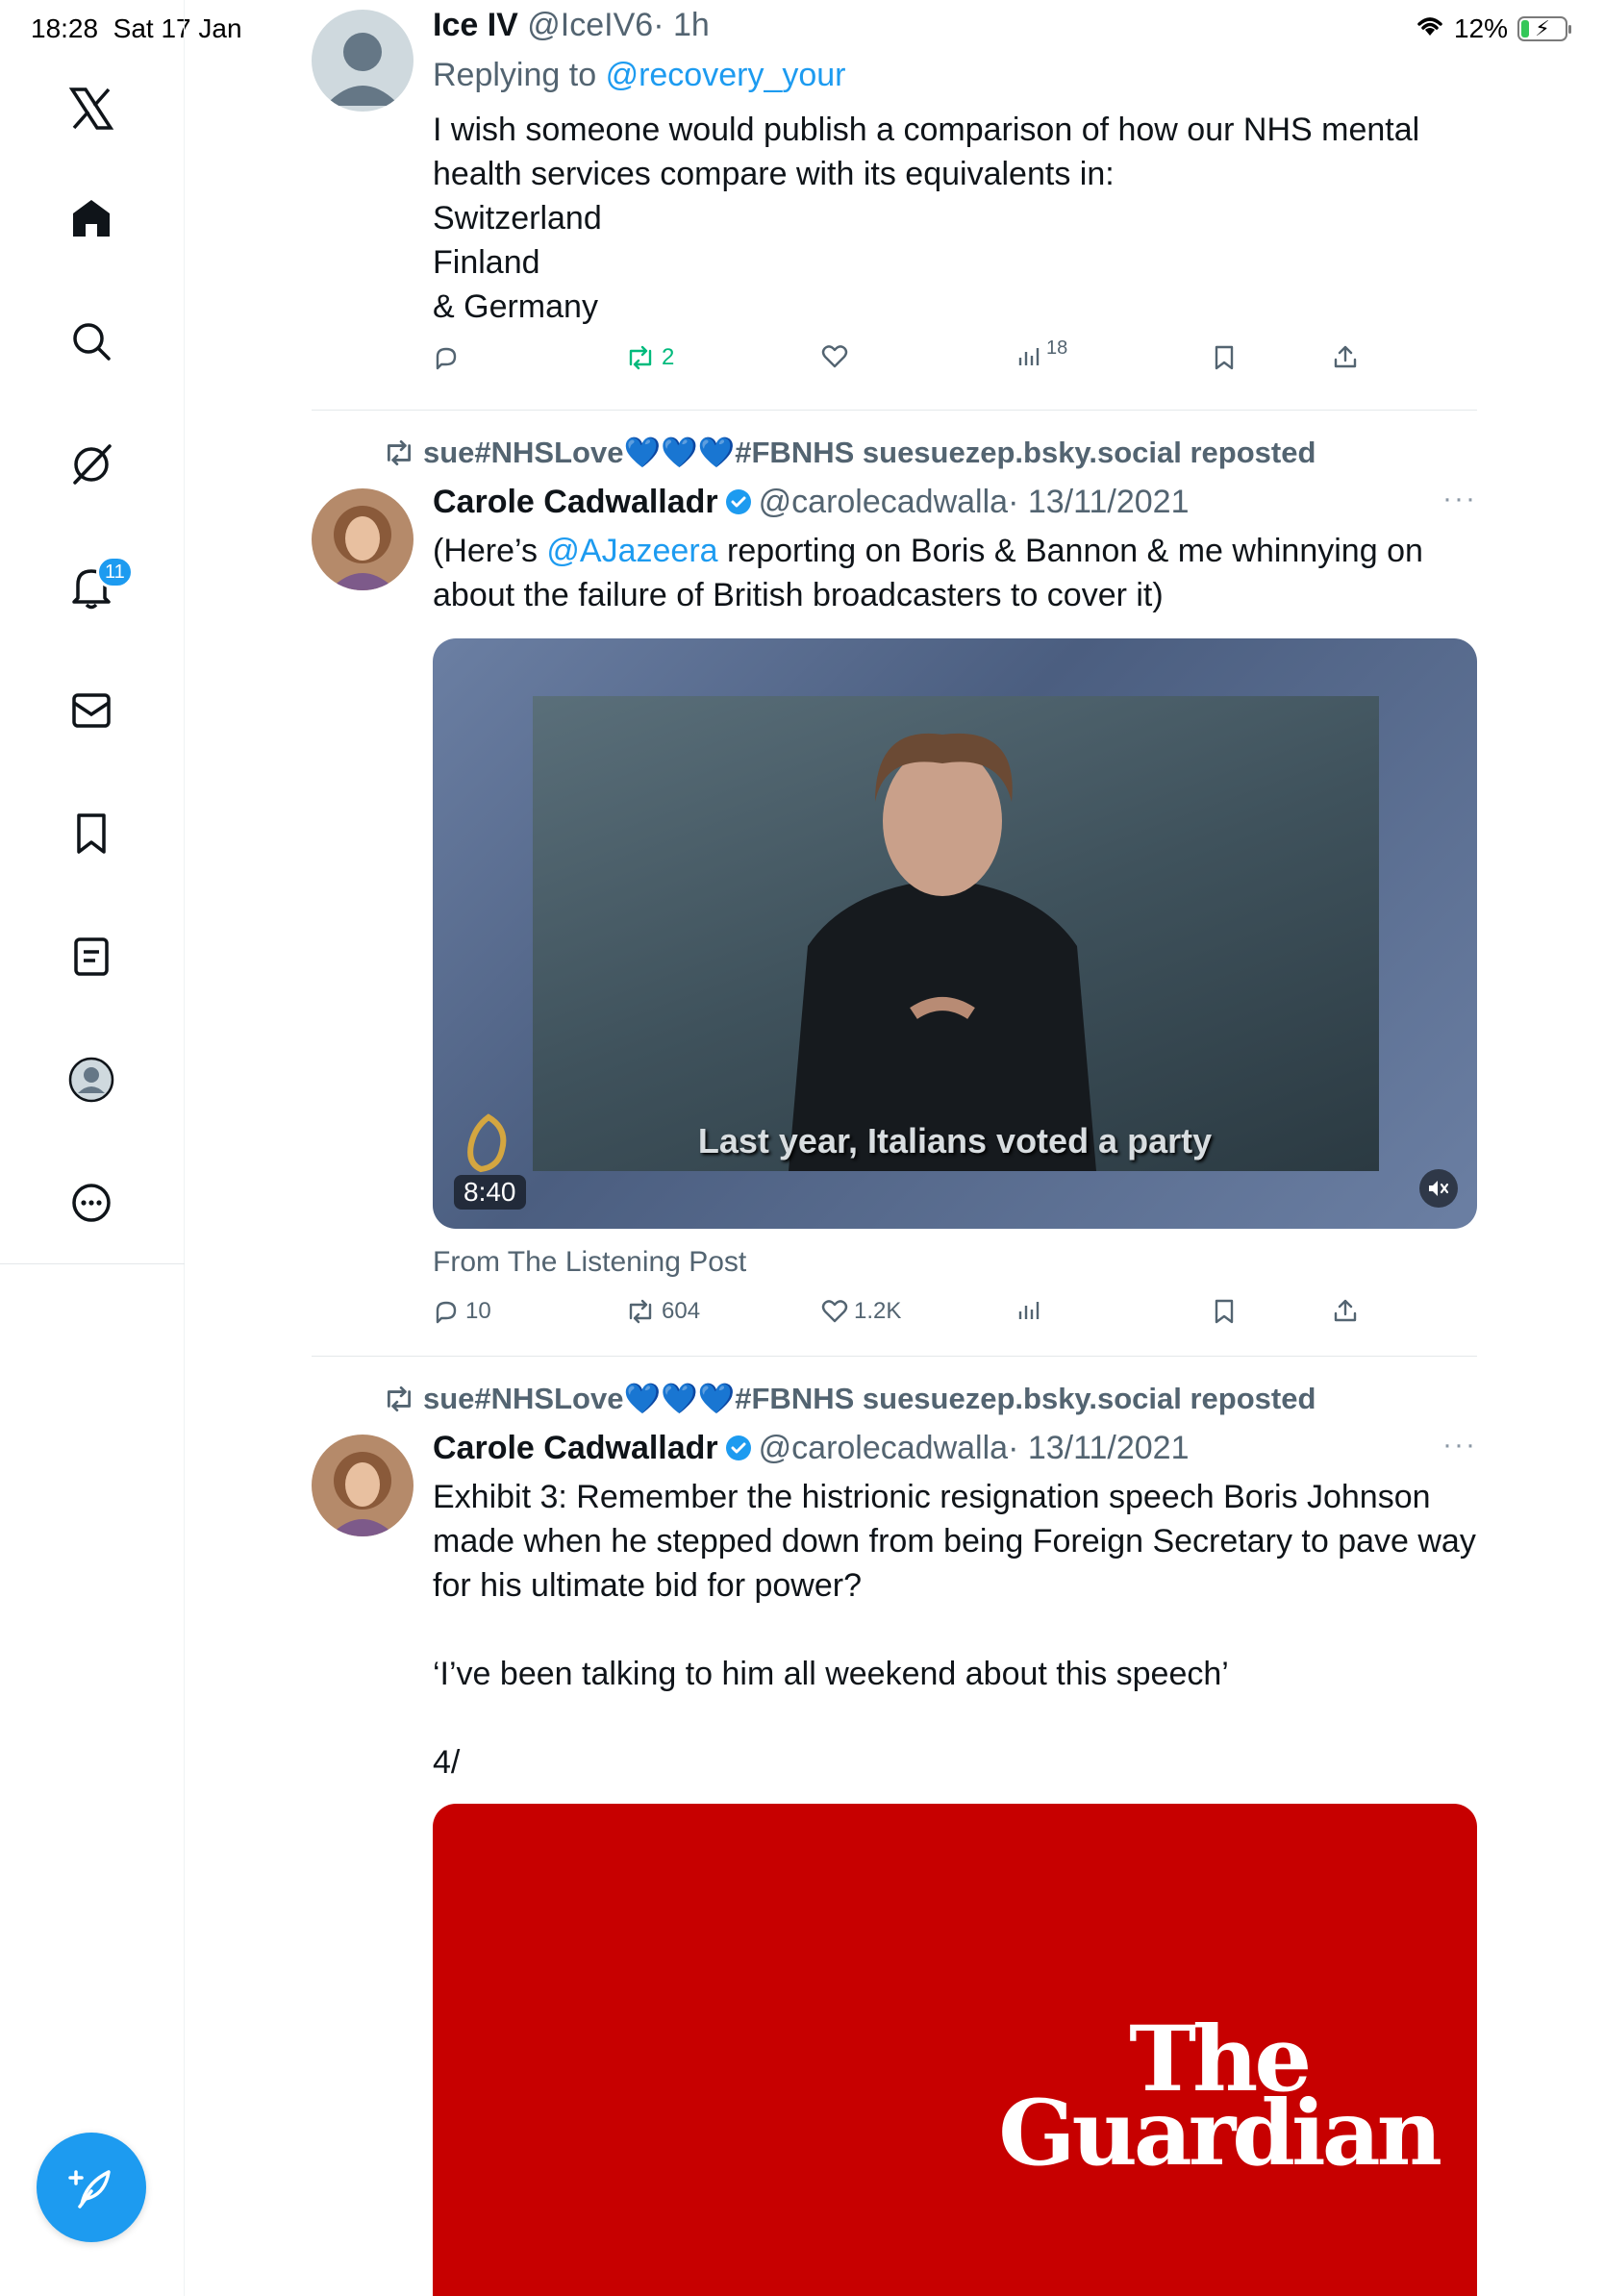 The height and width of the screenshot is (2296, 1604). I want to click on sidebar-divider, so click(92, 1263).